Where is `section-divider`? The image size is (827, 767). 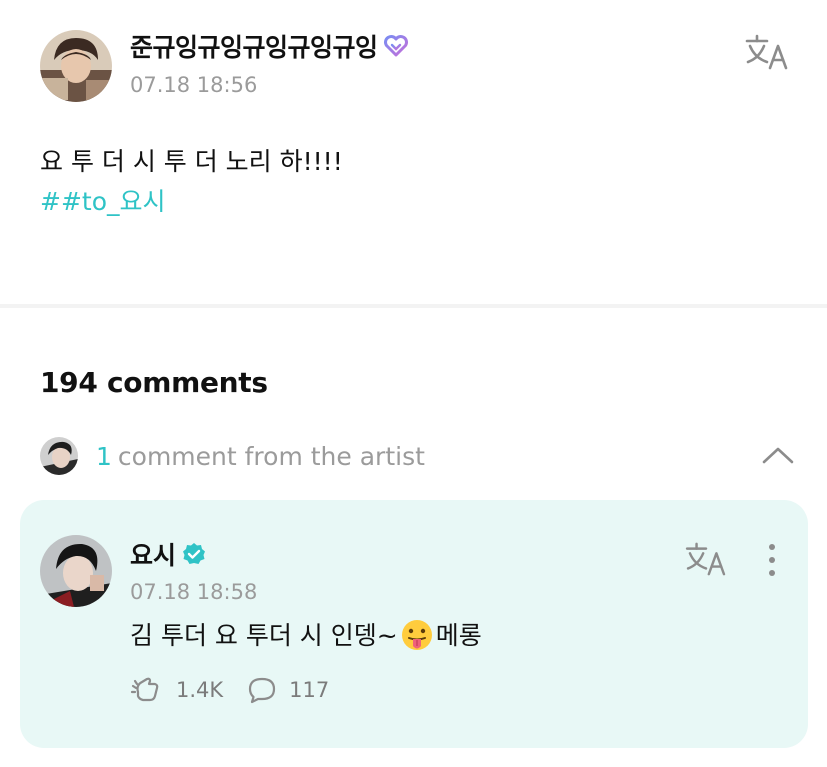 section-divider is located at coordinates (413, 306).